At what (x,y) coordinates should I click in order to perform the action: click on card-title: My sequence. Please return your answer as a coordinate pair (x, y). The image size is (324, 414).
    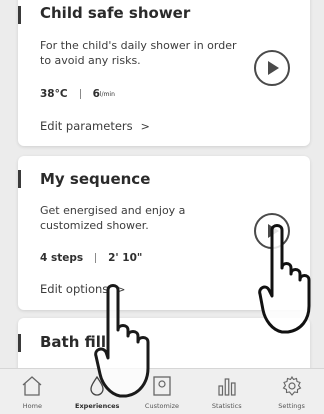
    Looking at the image, I should click on (95, 179).